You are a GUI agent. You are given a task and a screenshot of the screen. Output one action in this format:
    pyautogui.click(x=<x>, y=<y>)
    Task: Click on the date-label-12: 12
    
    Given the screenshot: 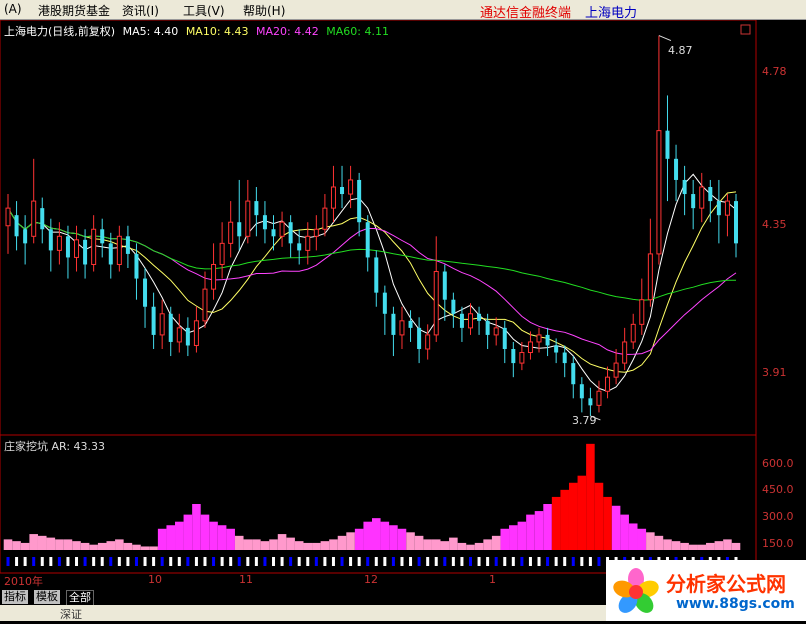 What is the action you would take?
    pyautogui.click(x=371, y=579)
    